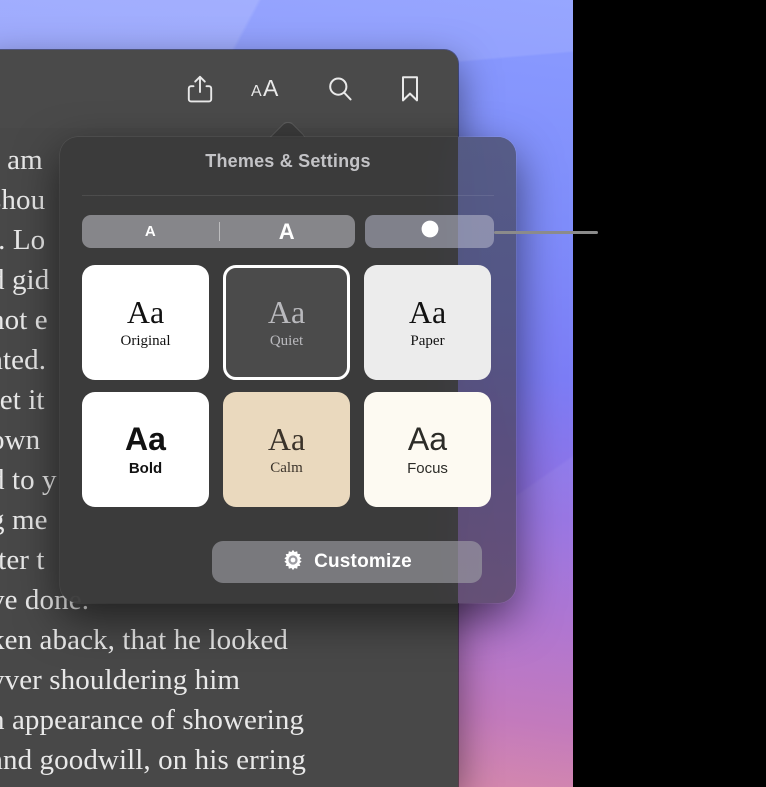  I want to click on theme-name-label: Quiet, so click(286, 341).